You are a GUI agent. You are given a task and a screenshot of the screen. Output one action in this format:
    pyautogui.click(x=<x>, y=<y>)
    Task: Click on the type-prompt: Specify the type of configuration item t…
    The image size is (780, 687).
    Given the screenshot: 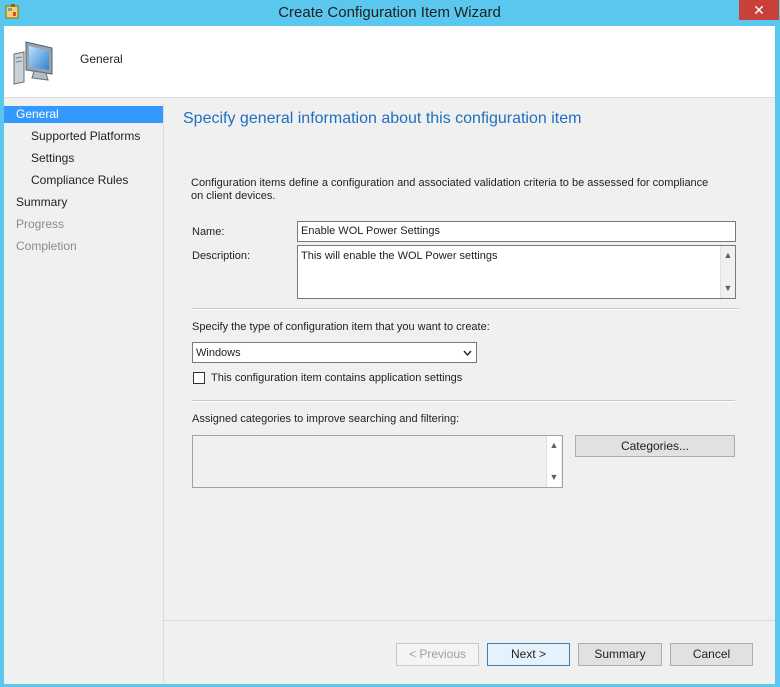 What is the action you would take?
    pyautogui.click(x=341, y=327)
    